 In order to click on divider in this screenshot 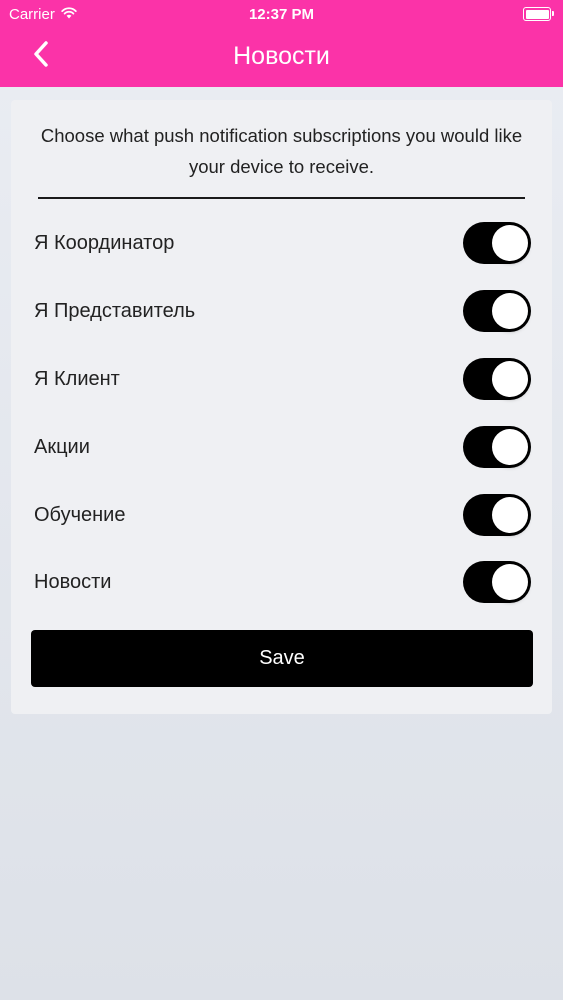, I will do `click(281, 198)`.